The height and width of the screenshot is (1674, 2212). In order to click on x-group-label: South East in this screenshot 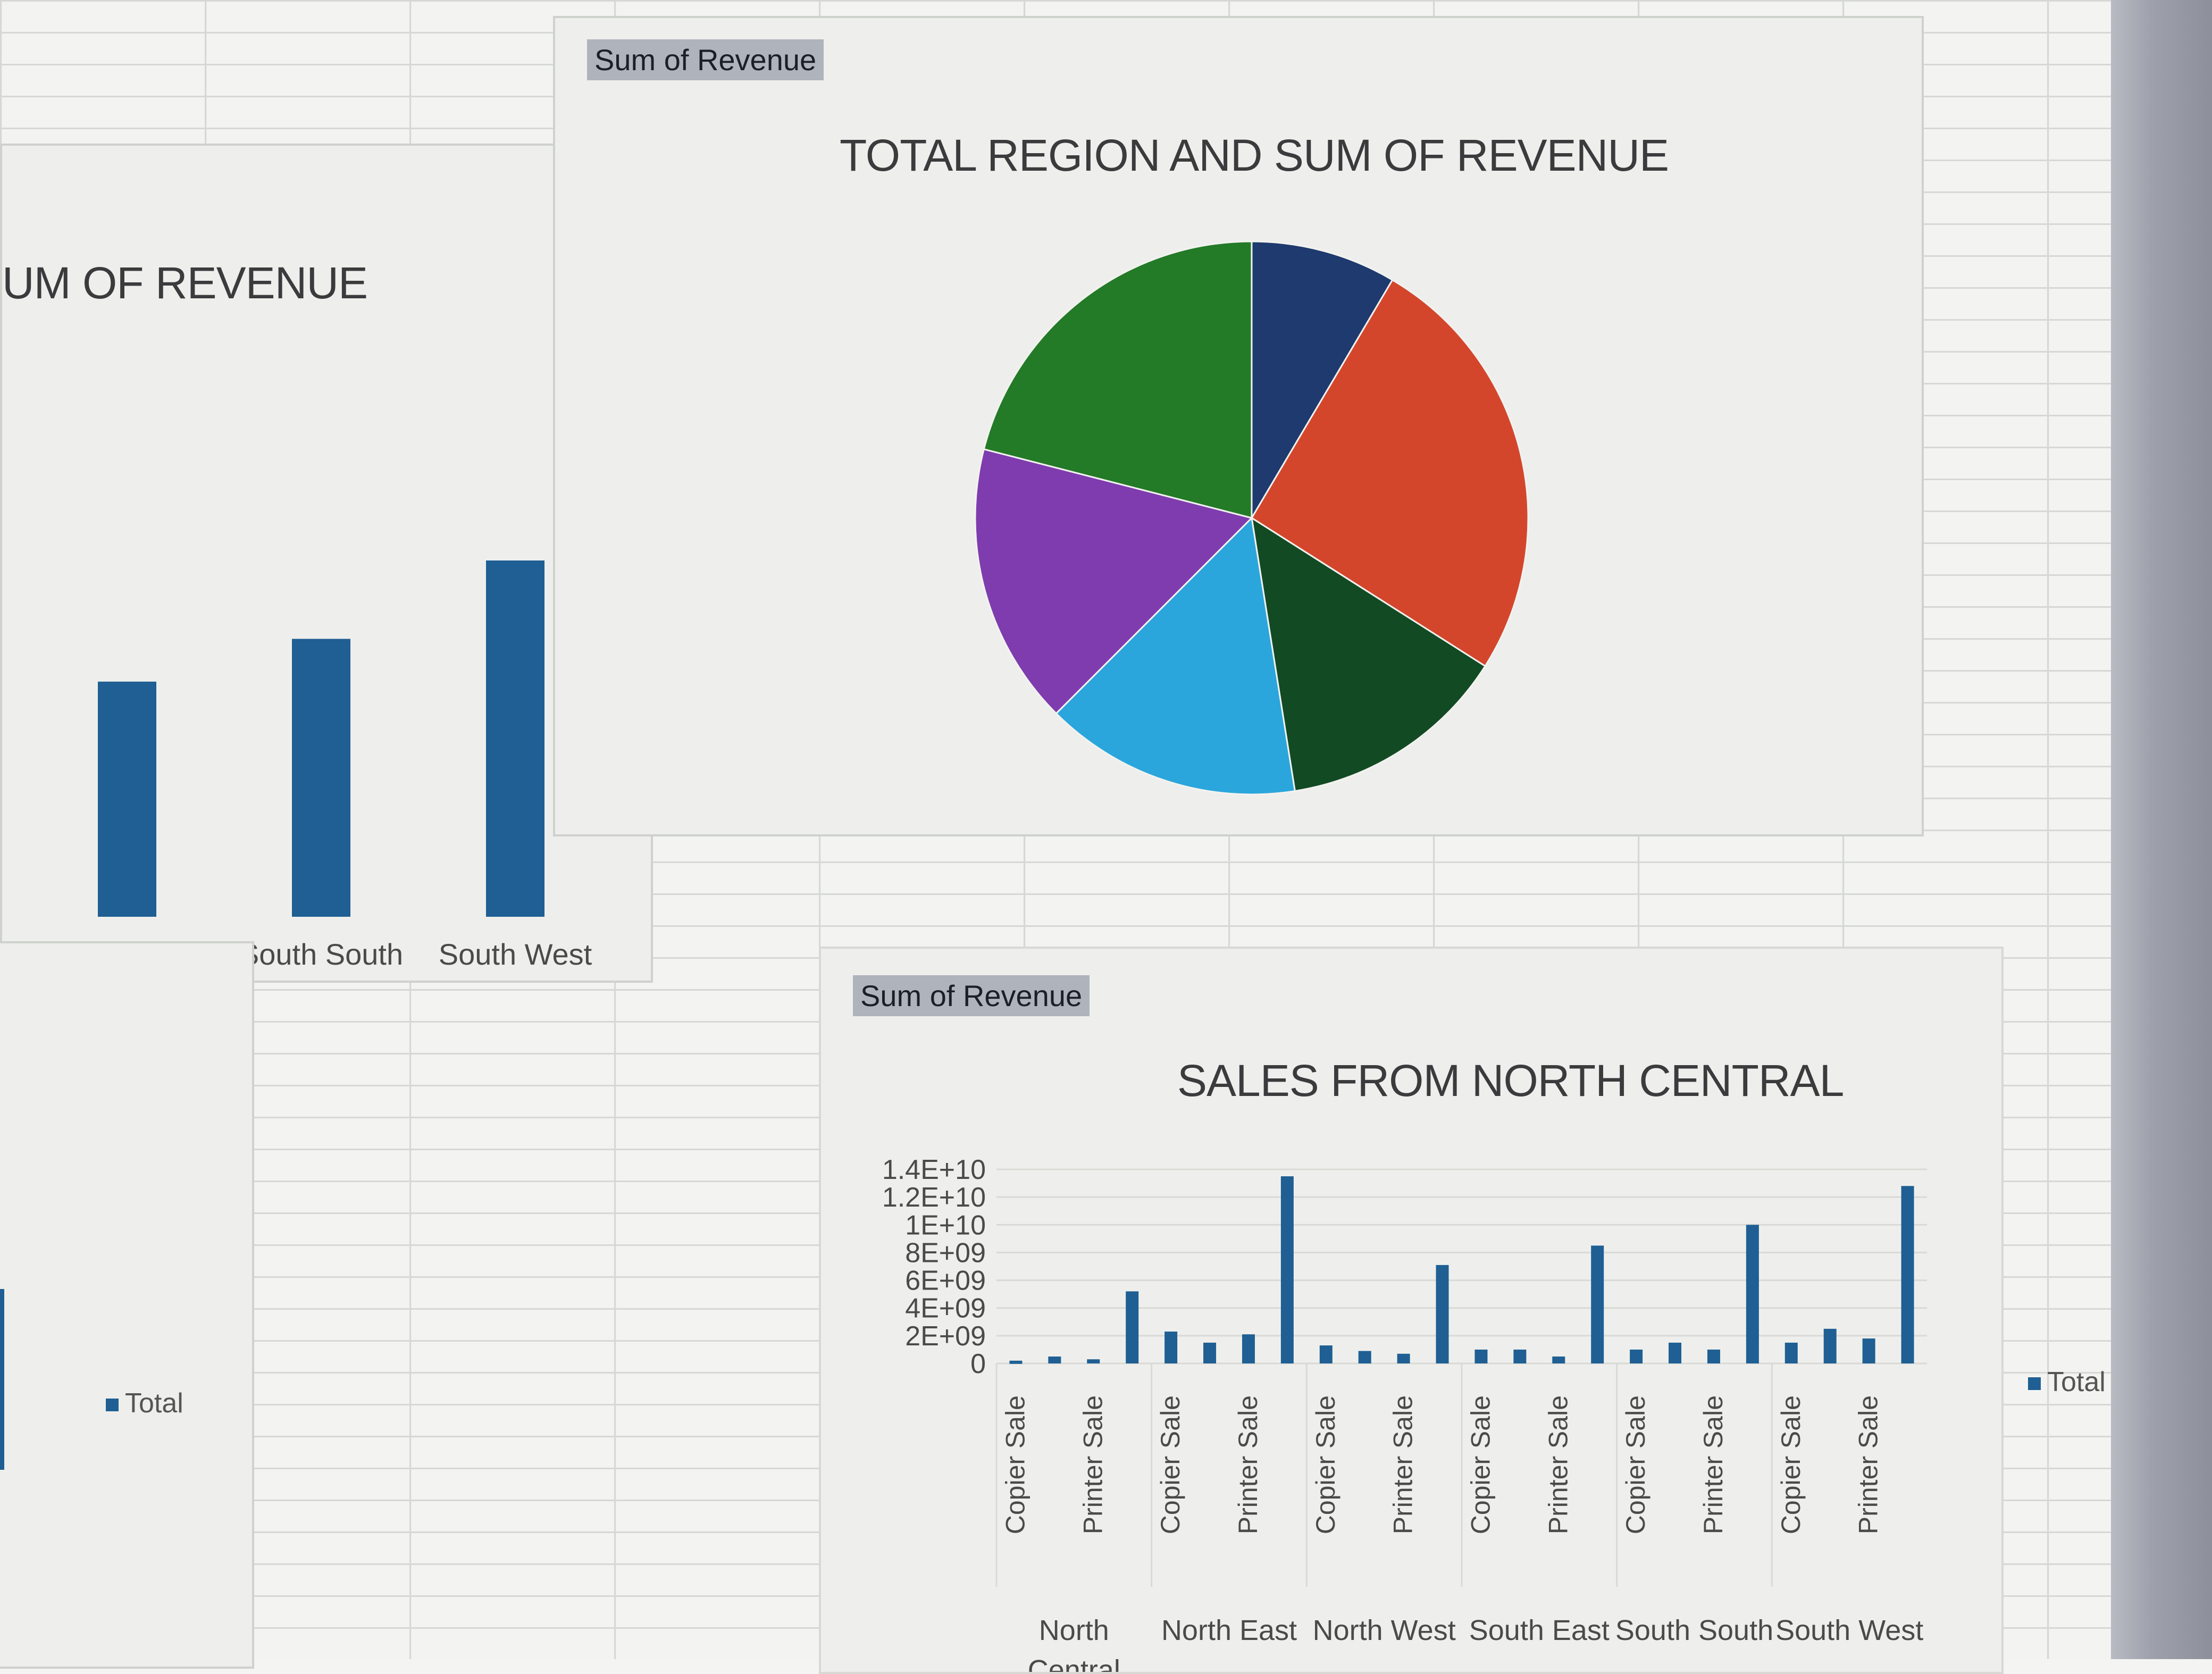, I will do `click(1539, 1630)`.